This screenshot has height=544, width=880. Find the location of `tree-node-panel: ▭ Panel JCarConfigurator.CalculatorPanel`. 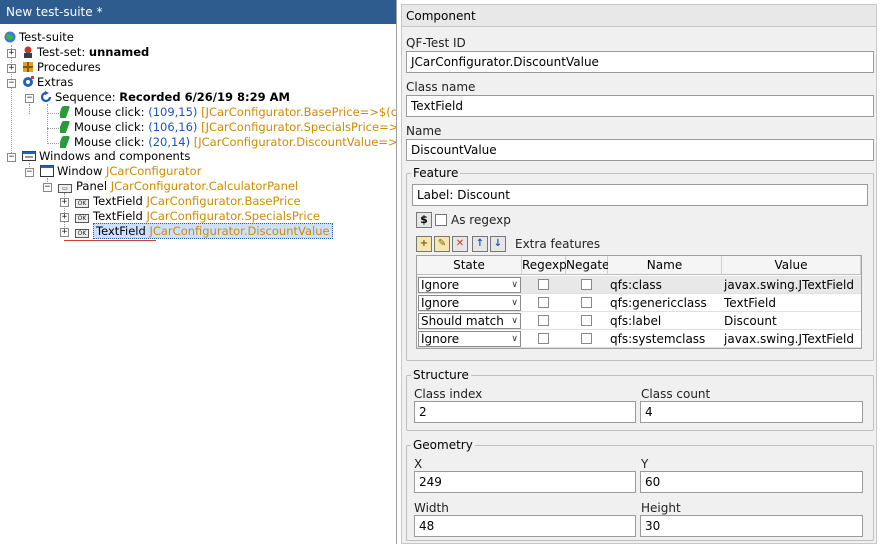

tree-node-panel: ▭ Panel JCarConfigurator.CalculatorPanel is located at coordinates (178, 186).